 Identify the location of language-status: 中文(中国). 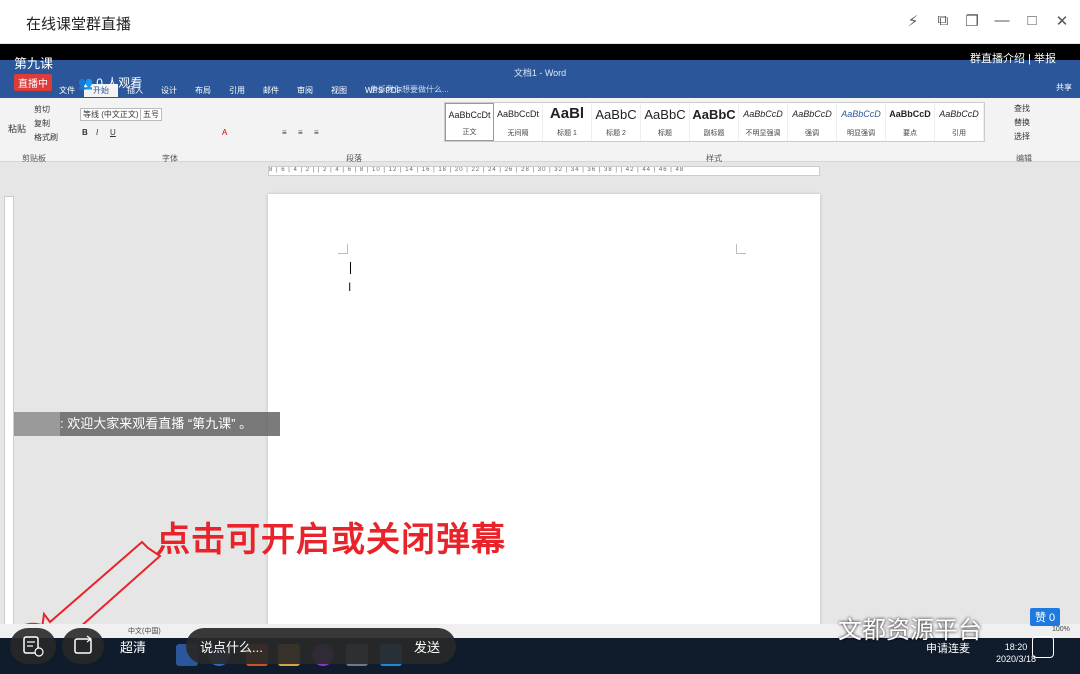
(144, 631).